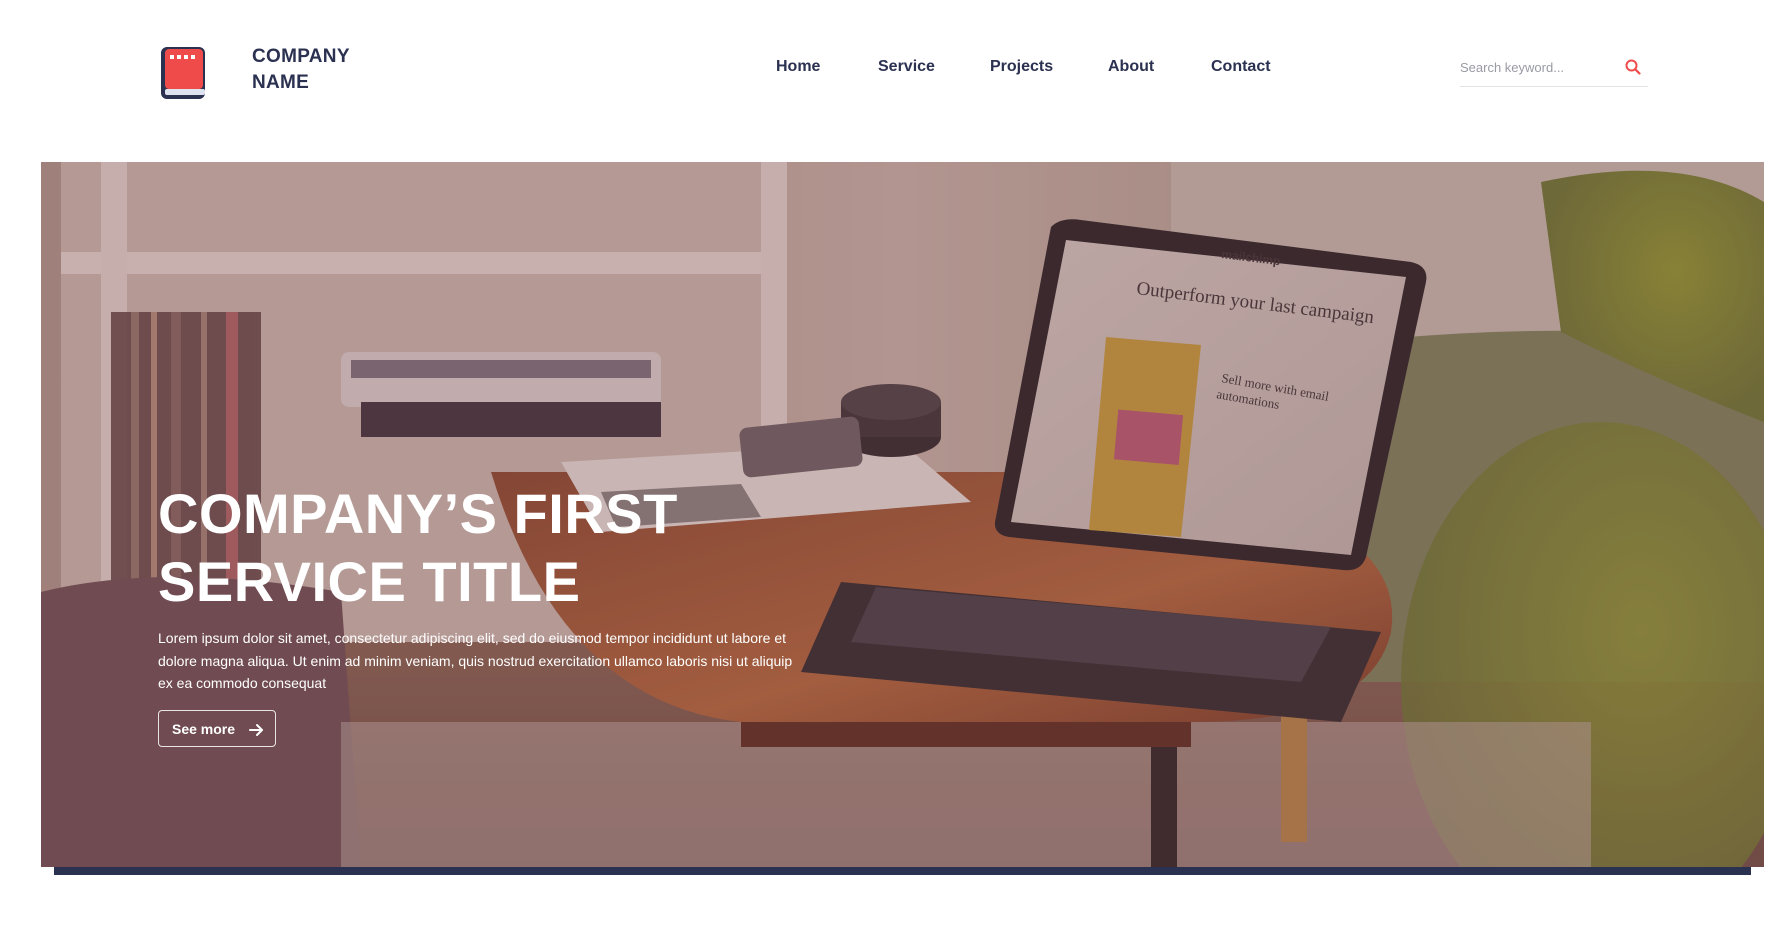 The height and width of the screenshot is (927, 1790). Describe the element at coordinates (1540, 67) in the screenshot. I see `search-input` at that location.